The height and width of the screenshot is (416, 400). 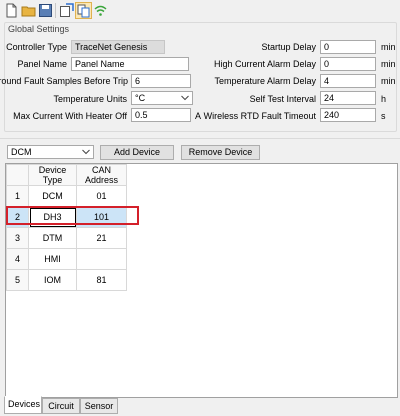 I want to click on startup-delay-label: Startup Delay, so click(x=288, y=47).